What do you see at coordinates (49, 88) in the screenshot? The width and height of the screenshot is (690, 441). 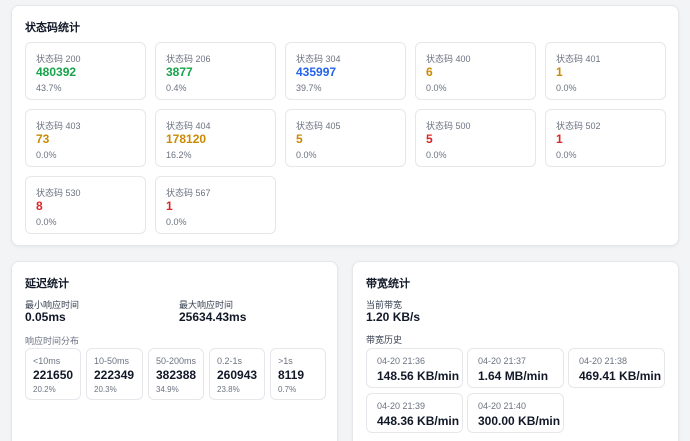 I see `status-tile-percent: 43.7%` at bounding box center [49, 88].